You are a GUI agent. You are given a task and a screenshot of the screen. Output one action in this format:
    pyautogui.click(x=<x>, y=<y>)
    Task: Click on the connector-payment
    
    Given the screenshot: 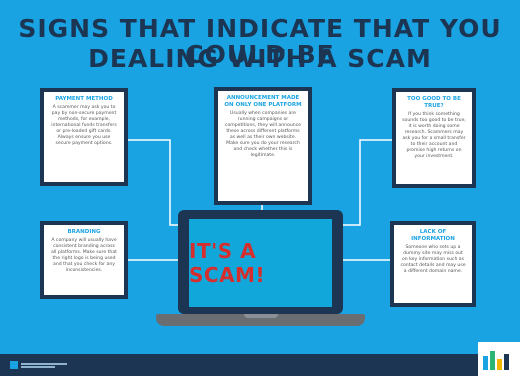 What is the action you would take?
    pyautogui.click(x=153, y=182)
    